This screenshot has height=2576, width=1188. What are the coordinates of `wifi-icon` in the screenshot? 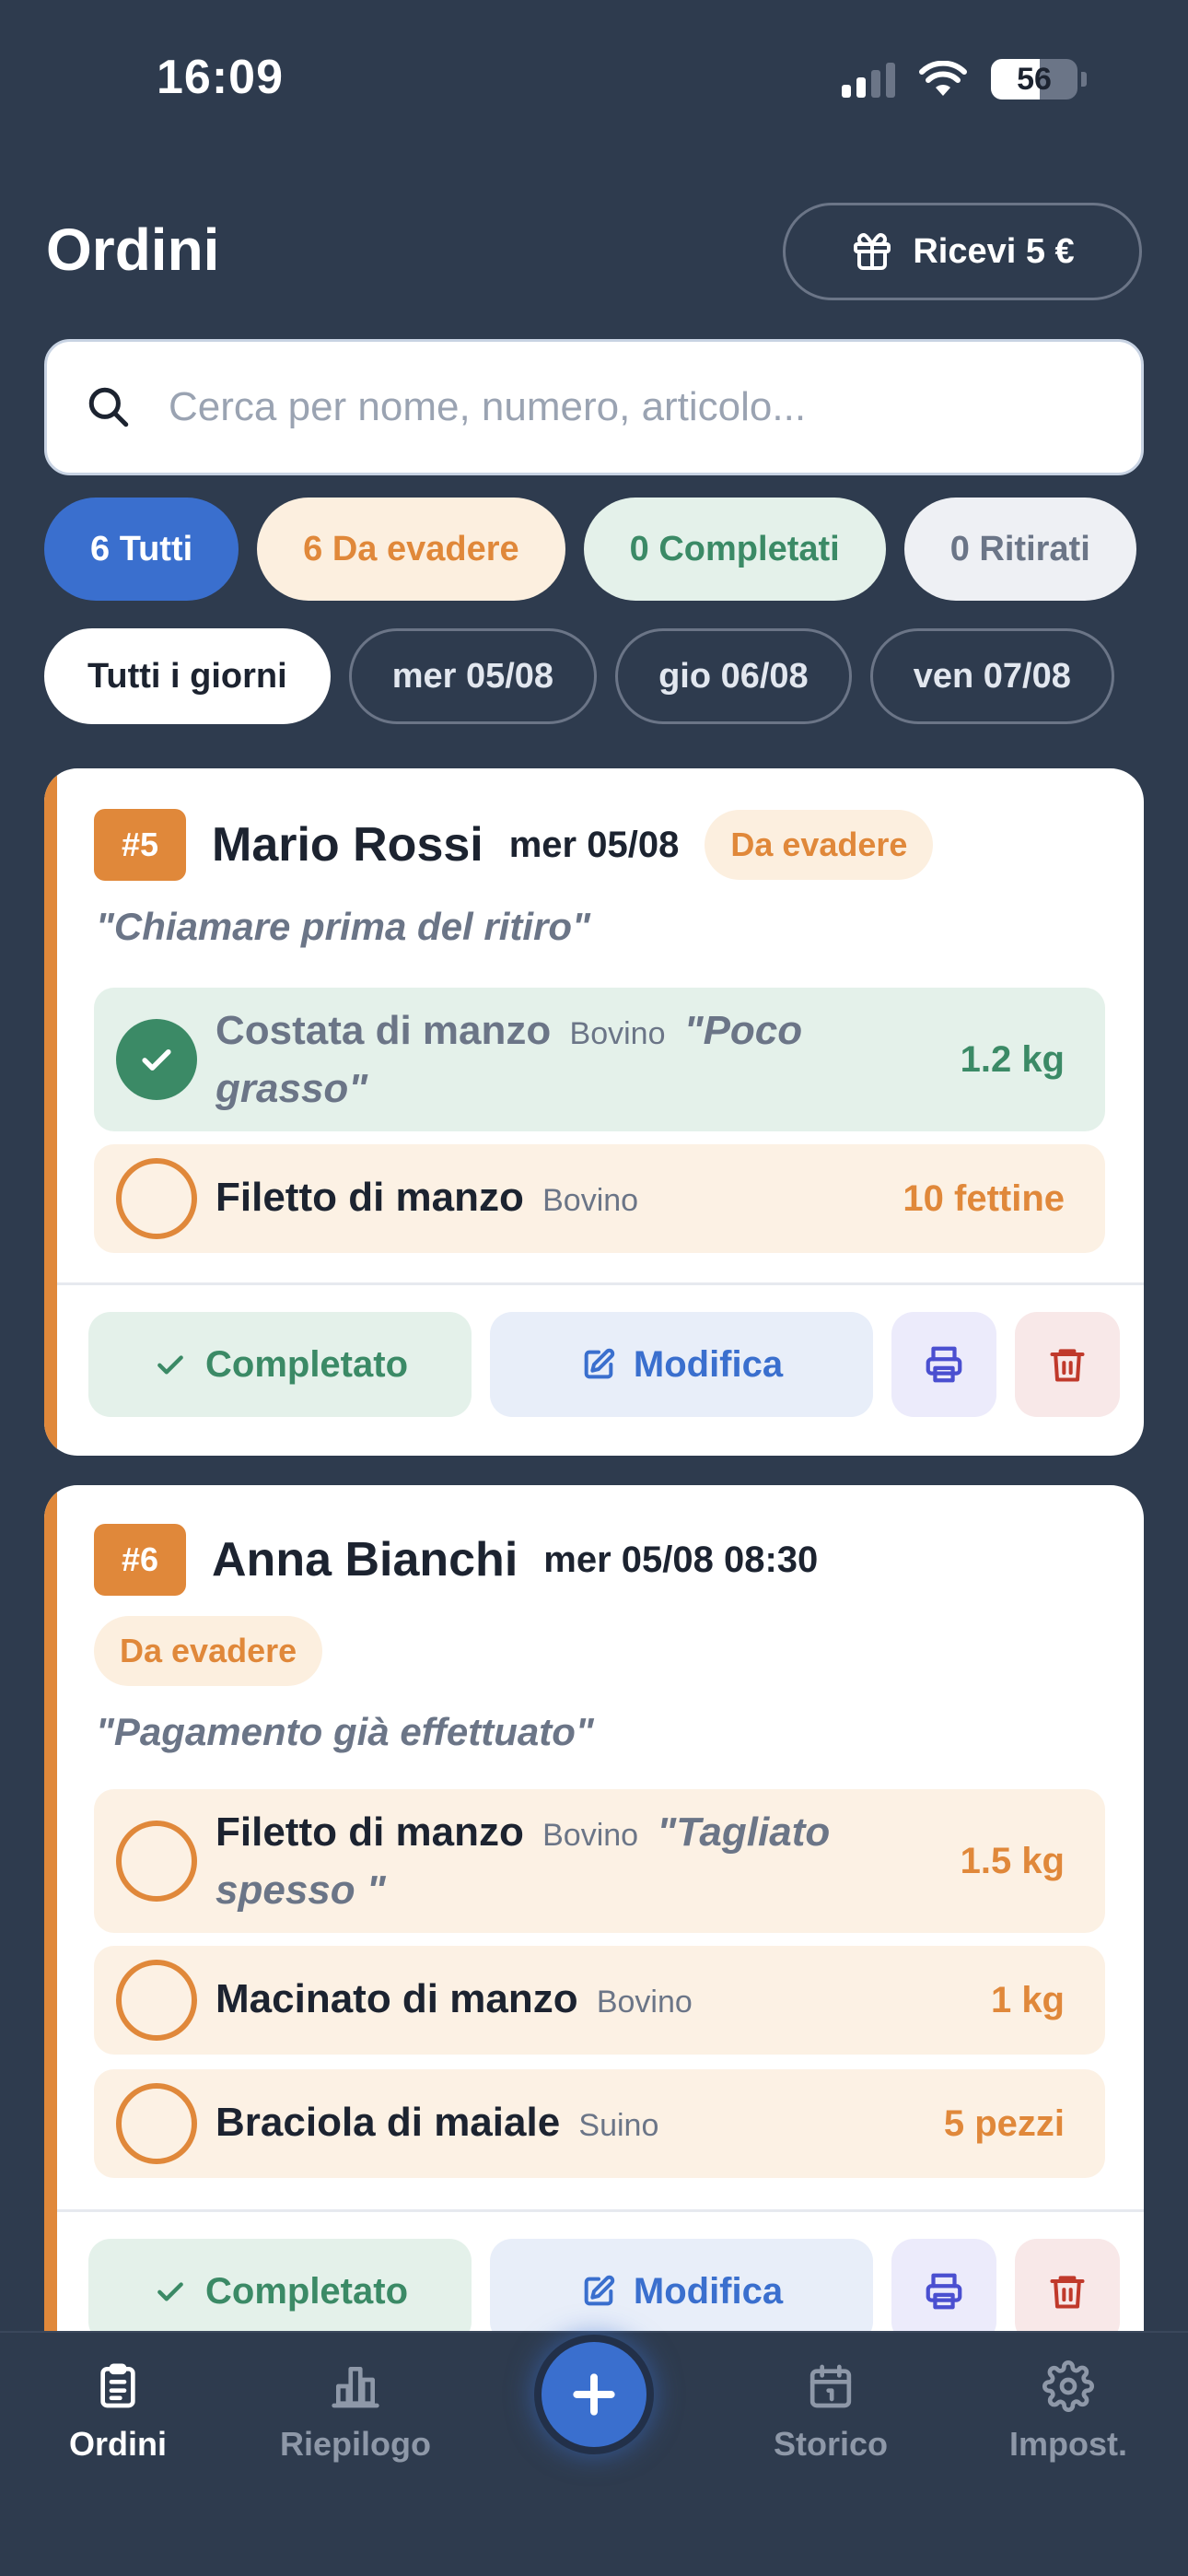 It's located at (943, 78).